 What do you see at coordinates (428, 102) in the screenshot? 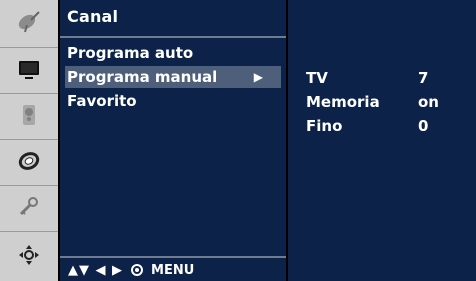
I see `detail-value: on` at bounding box center [428, 102].